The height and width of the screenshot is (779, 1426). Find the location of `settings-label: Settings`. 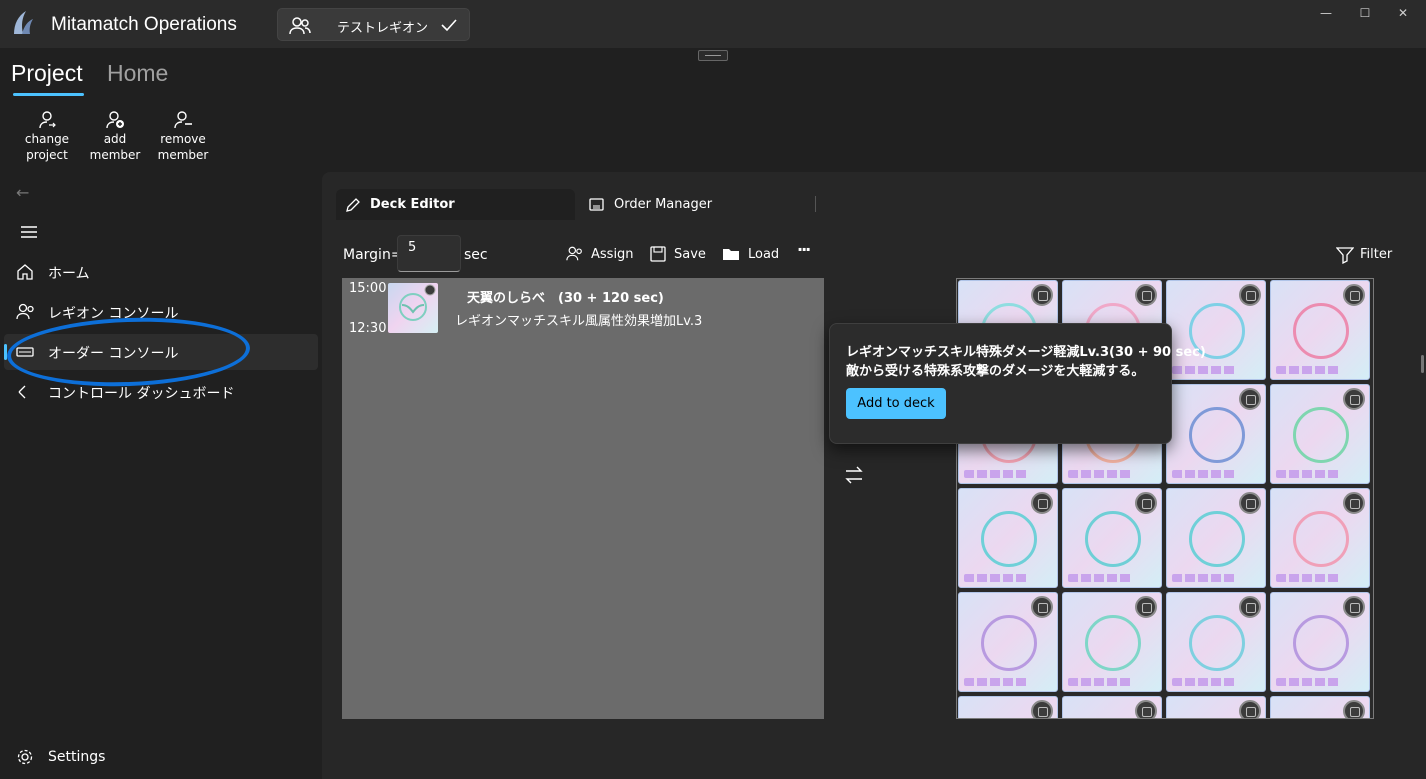

settings-label: Settings is located at coordinates (77, 757).